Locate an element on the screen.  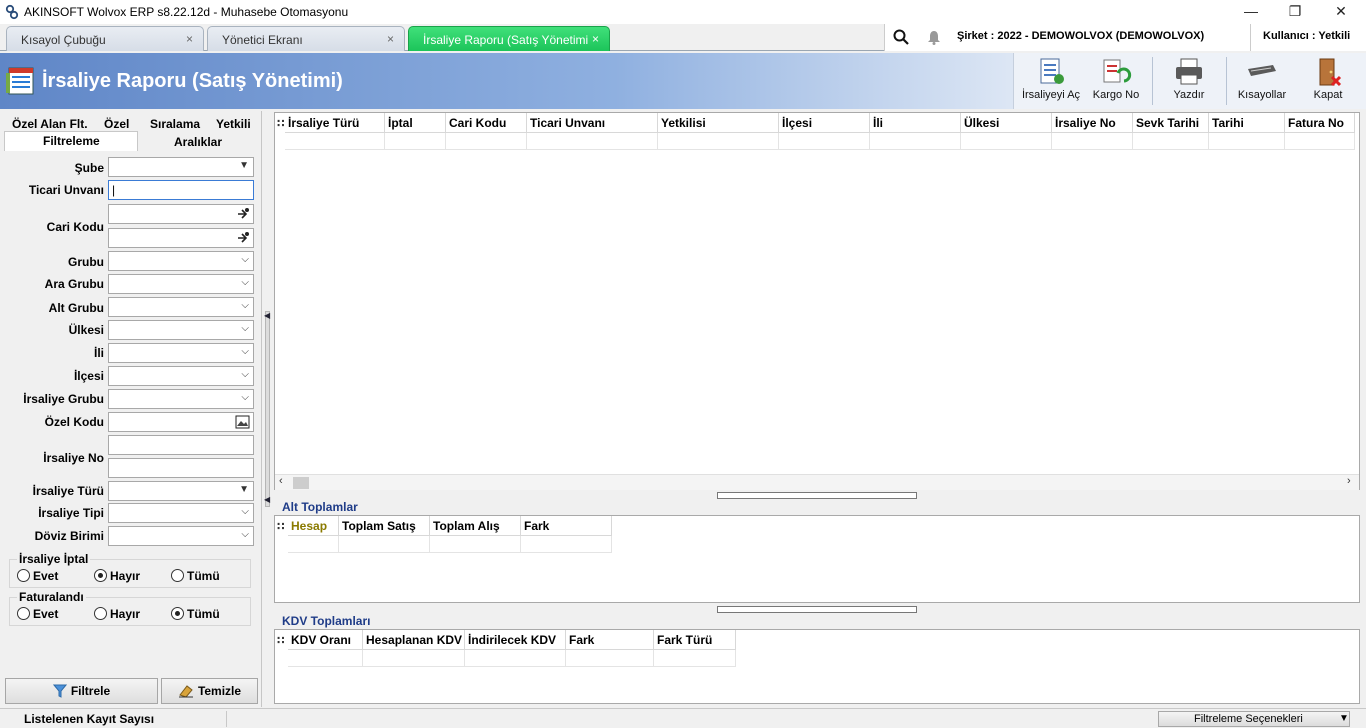
waybill-type-select: ⌵ is located at coordinates (181, 513).